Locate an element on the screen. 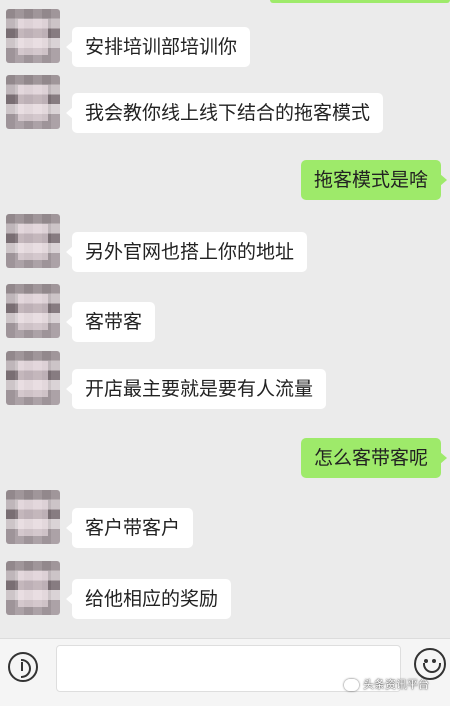  received-bubble: 安排培训部培训你 is located at coordinates (158, 47).